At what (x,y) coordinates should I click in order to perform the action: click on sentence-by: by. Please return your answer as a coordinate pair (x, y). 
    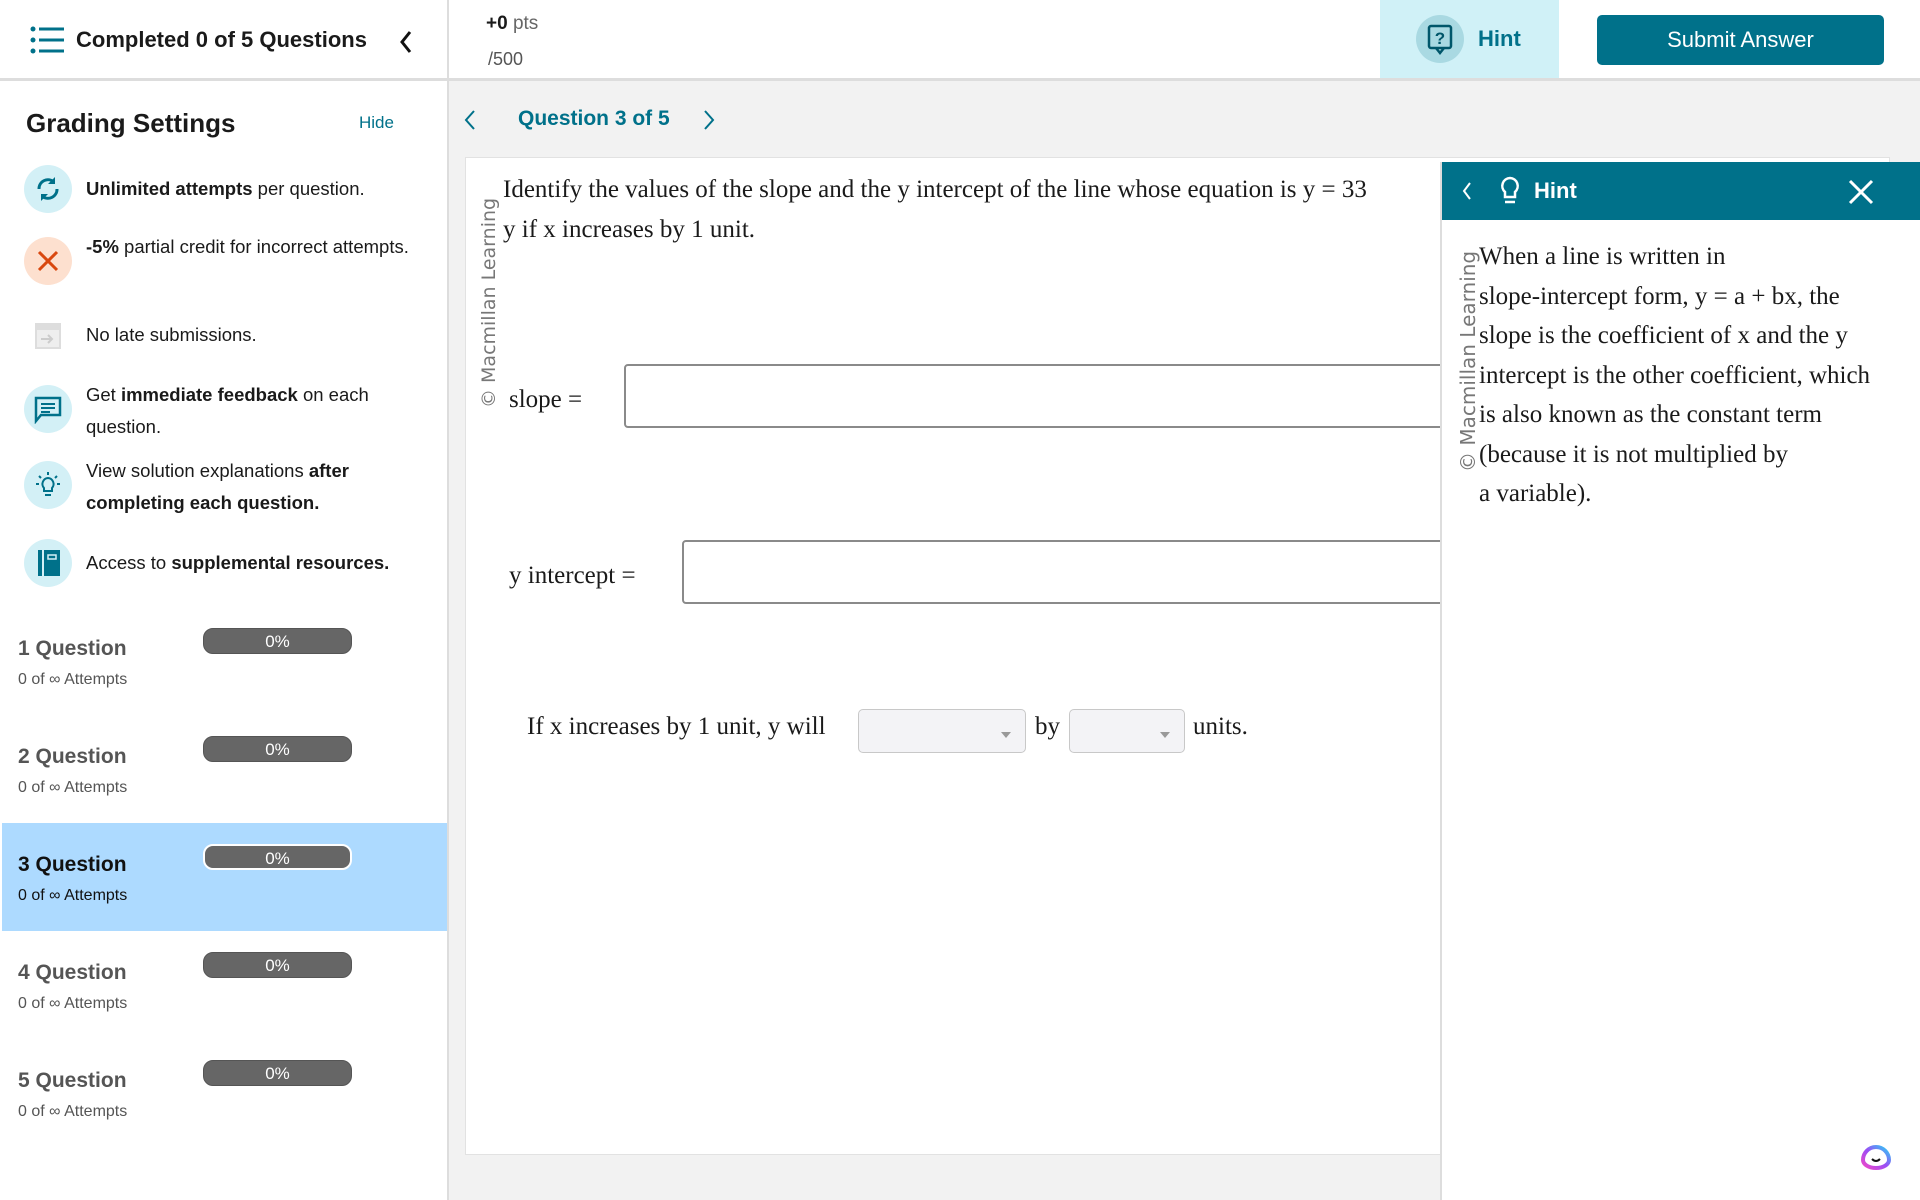
    Looking at the image, I should click on (1047, 726).